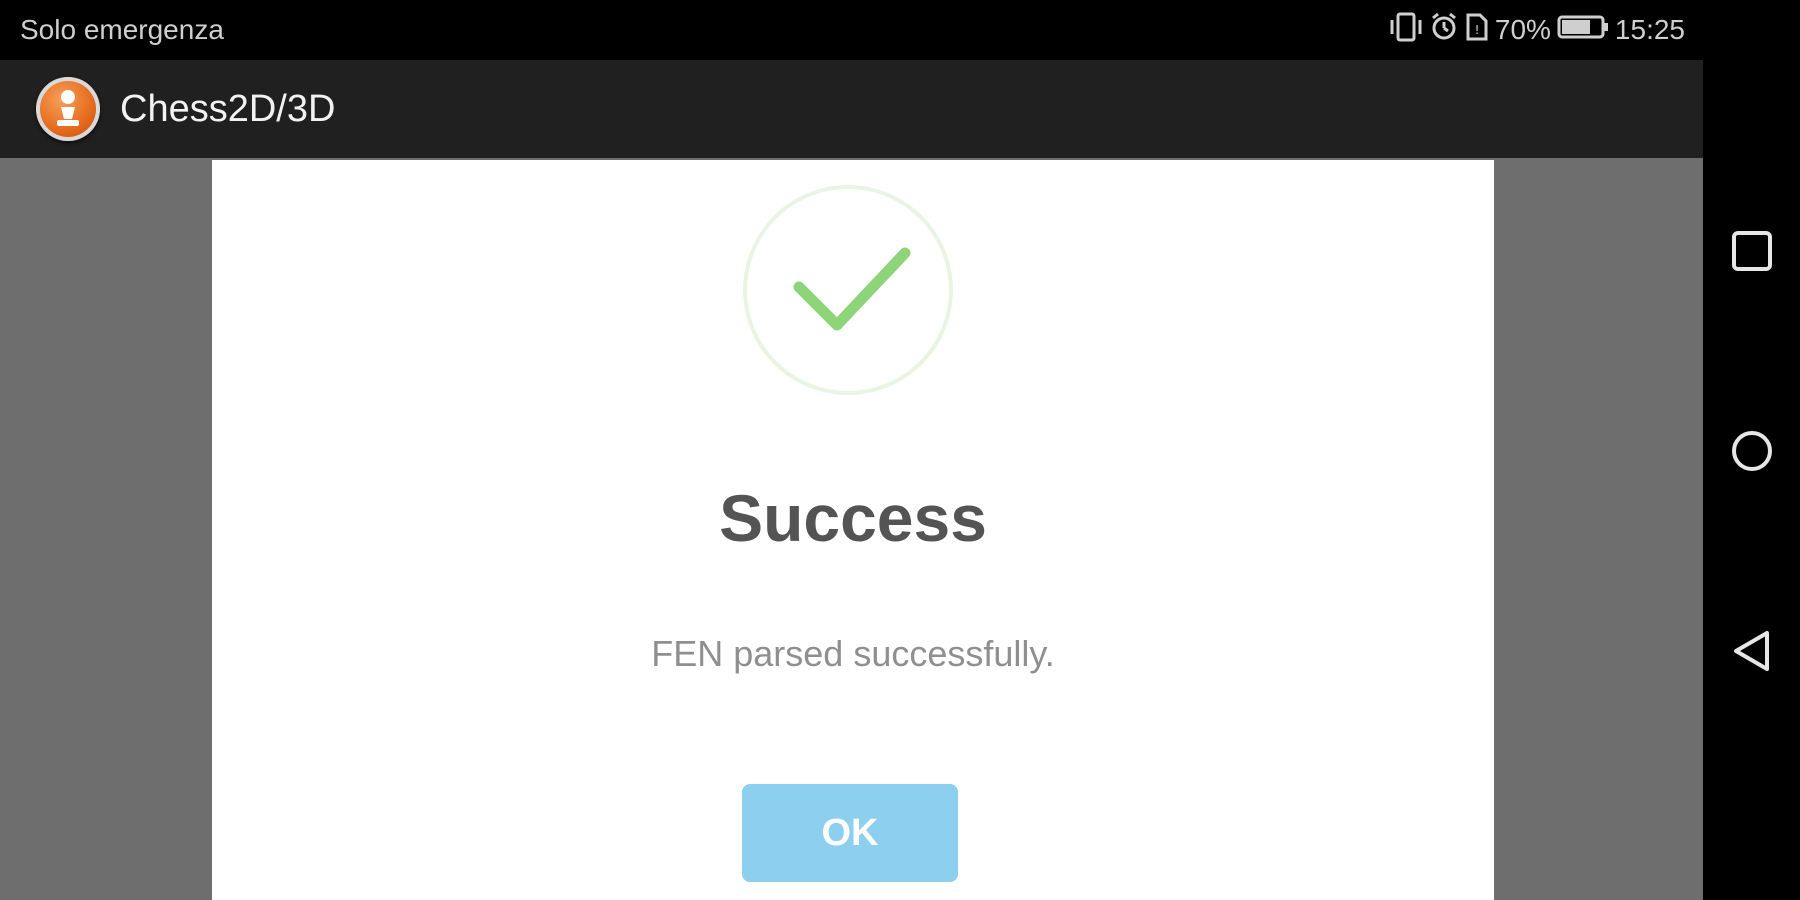  I want to click on success-ring, so click(848, 290).